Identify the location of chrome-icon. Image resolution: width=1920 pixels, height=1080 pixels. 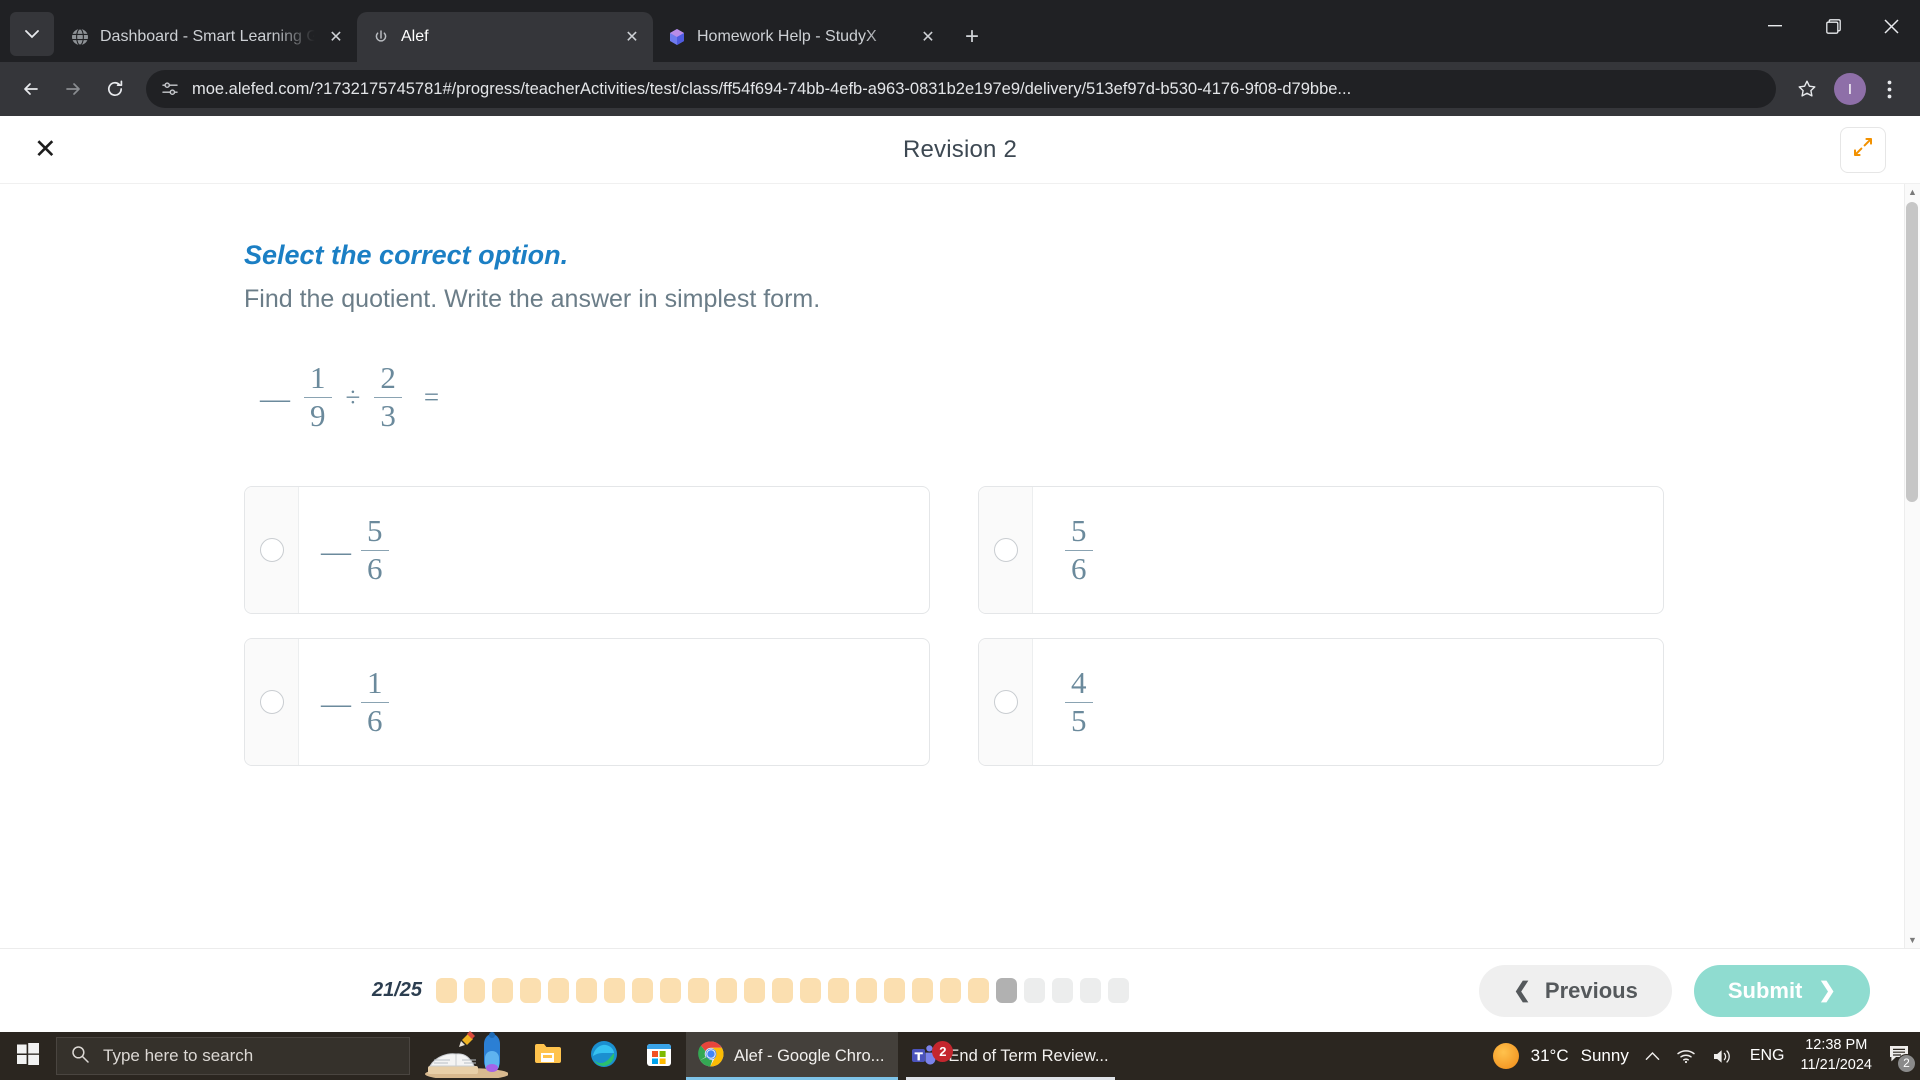
(711, 1056).